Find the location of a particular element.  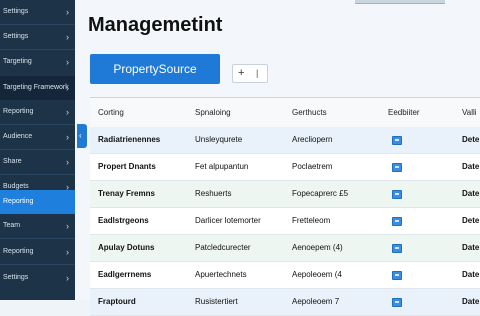

sidebar-item-label: Team is located at coordinates (12, 225).